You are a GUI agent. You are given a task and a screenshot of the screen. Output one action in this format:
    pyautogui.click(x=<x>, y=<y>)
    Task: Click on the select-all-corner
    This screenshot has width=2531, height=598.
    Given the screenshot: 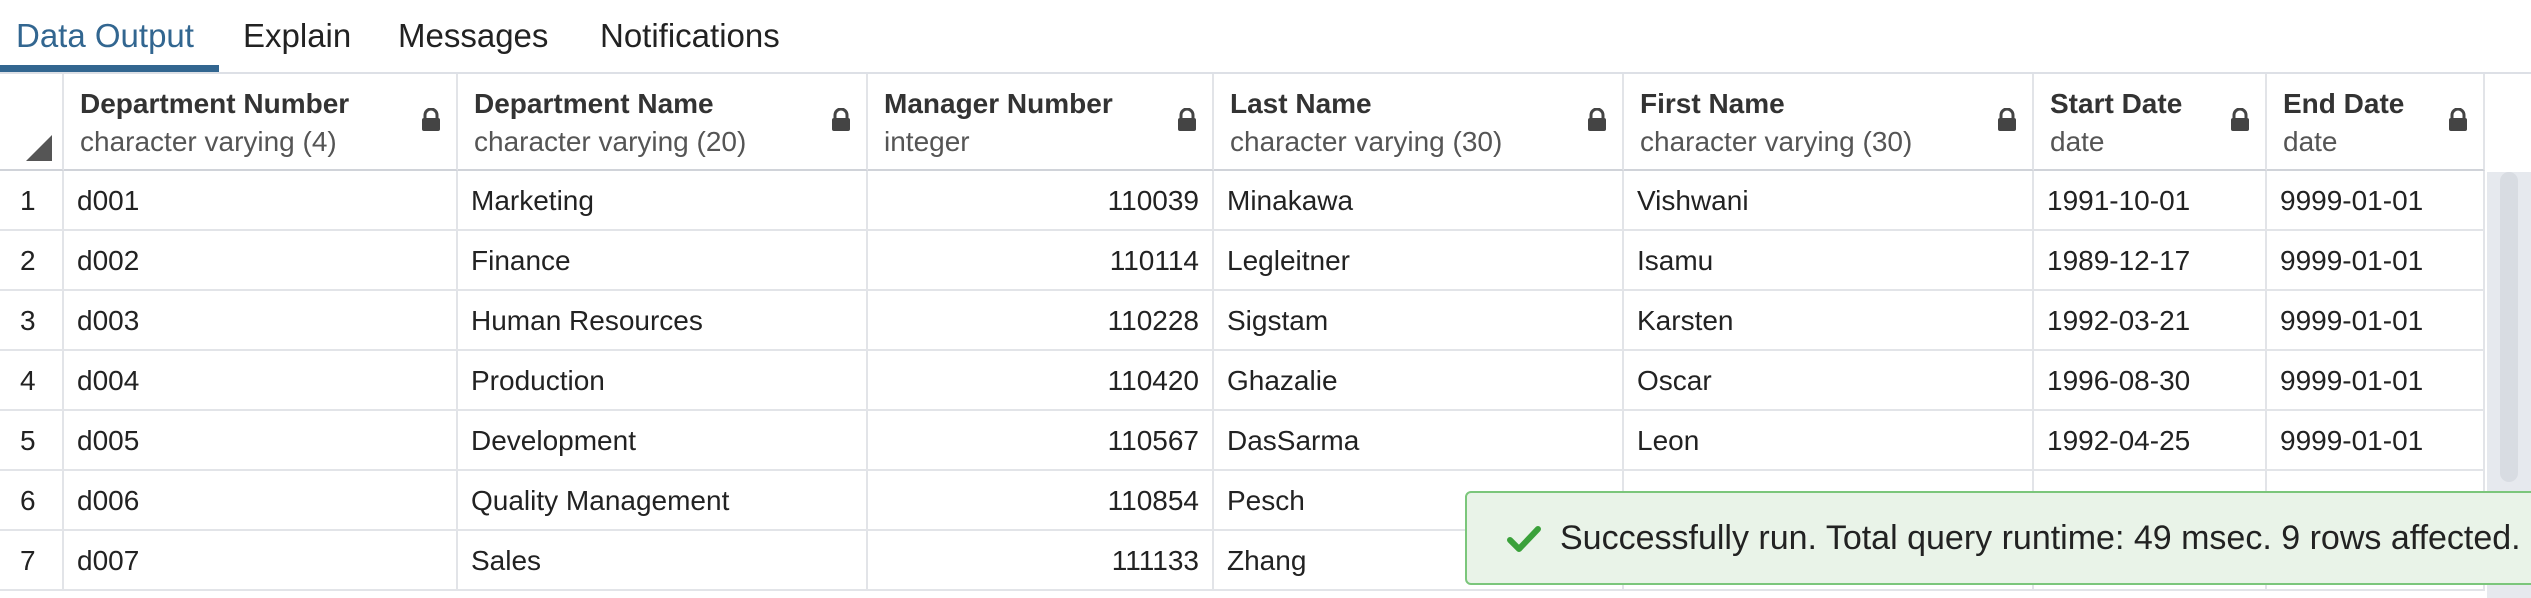 What is the action you would take?
    pyautogui.click(x=32, y=122)
    